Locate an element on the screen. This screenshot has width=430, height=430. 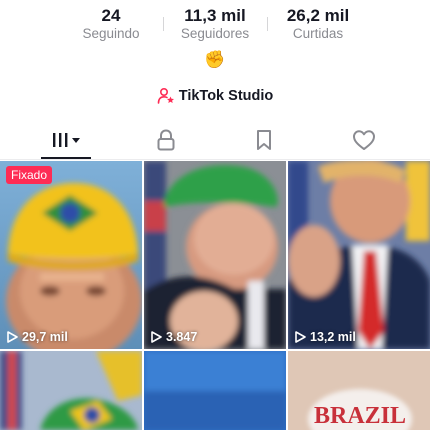
tiktok-studio-link: TikTok Studio is located at coordinates (215, 96).